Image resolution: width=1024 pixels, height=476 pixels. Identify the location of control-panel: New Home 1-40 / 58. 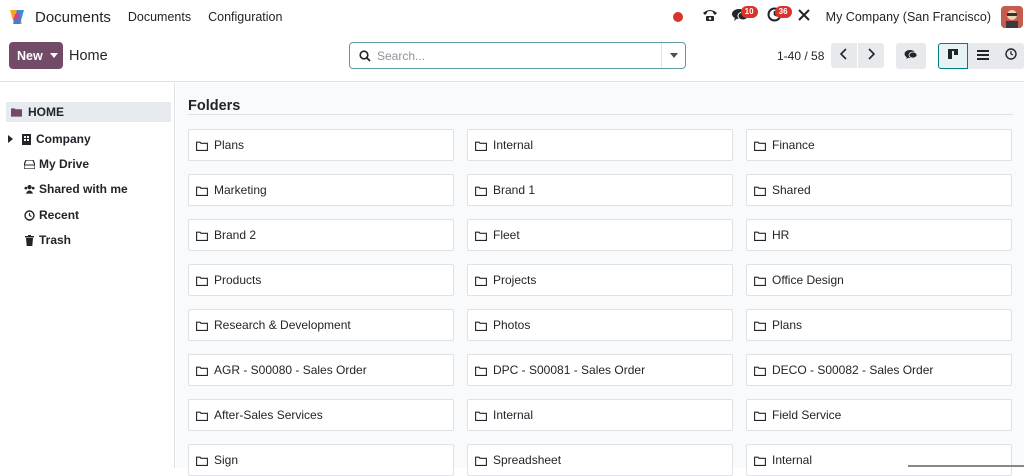
(512, 58).